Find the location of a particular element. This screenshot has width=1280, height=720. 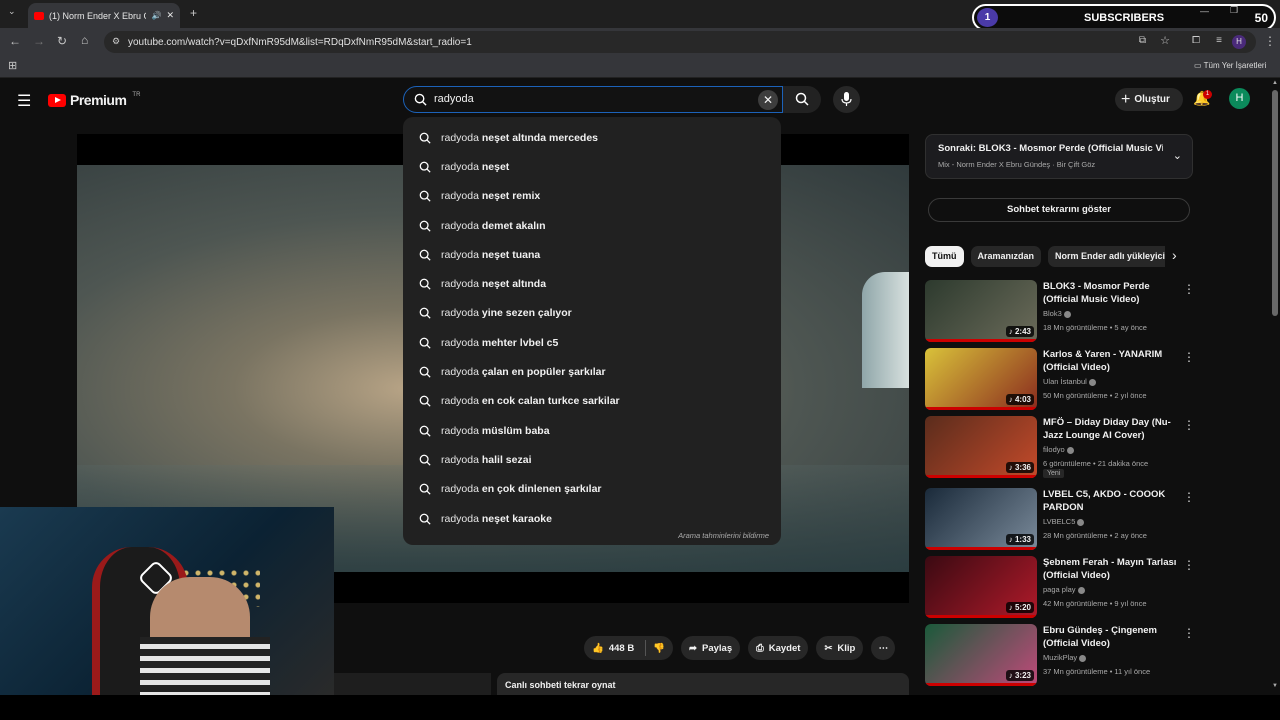

suggestion-item: radyoda neşet karaoke is located at coordinates (592, 518).